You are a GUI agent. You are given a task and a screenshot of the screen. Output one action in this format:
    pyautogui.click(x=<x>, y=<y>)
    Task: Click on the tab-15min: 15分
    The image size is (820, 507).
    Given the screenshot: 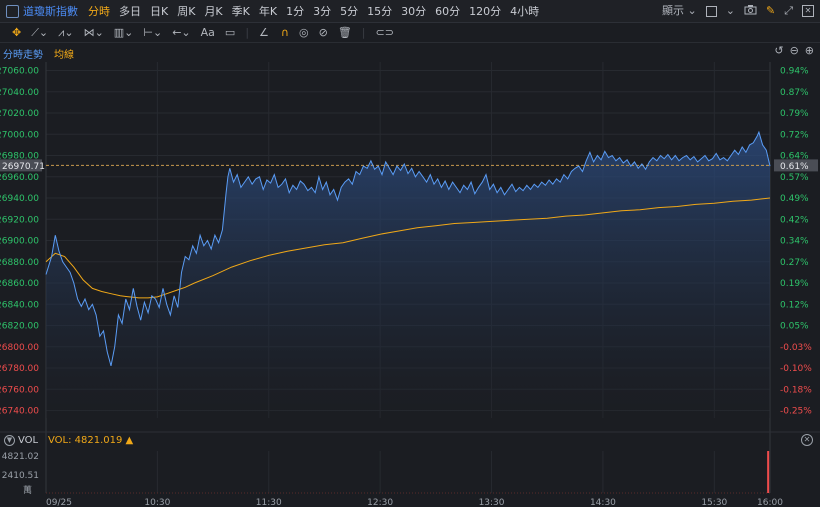 What is the action you would take?
    pyautogui.click(x=379, y=11)
    